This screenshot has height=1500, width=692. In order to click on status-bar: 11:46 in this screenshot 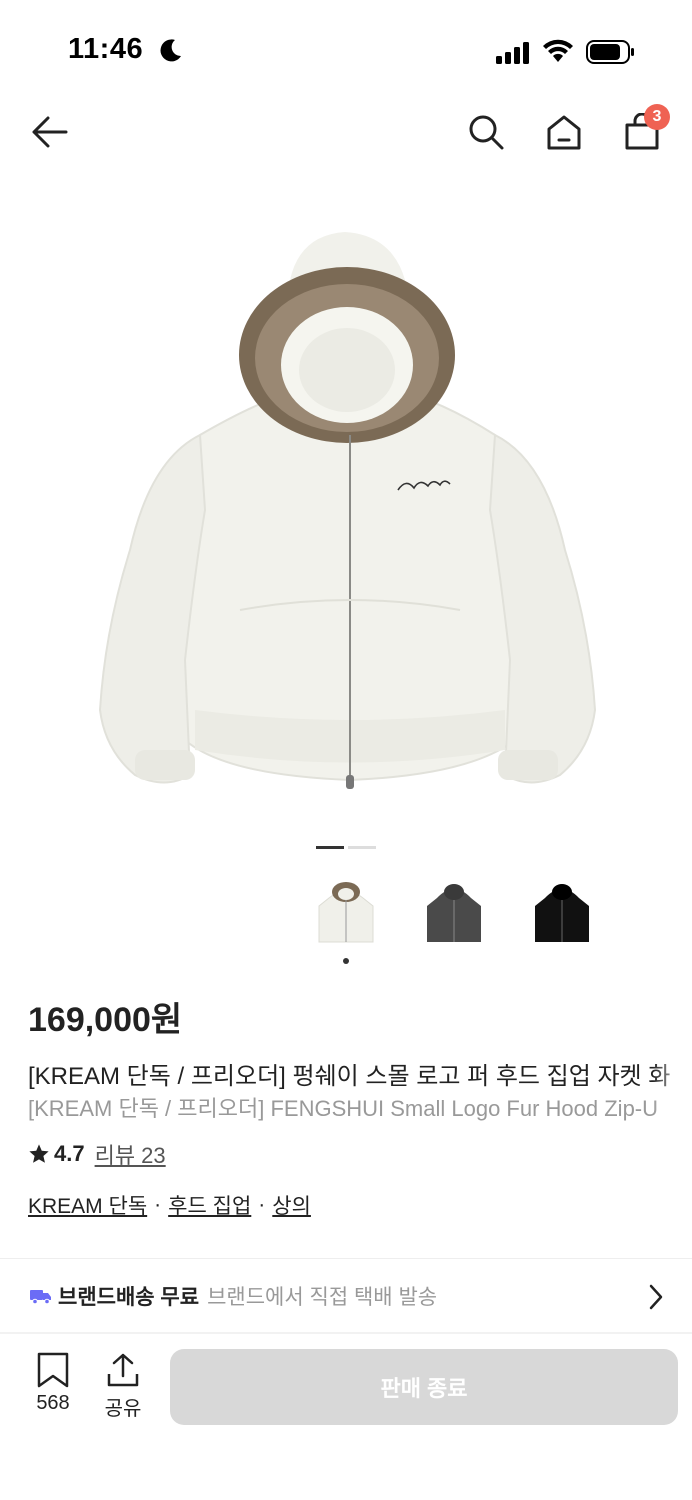, I will do `click(346, 50)`.